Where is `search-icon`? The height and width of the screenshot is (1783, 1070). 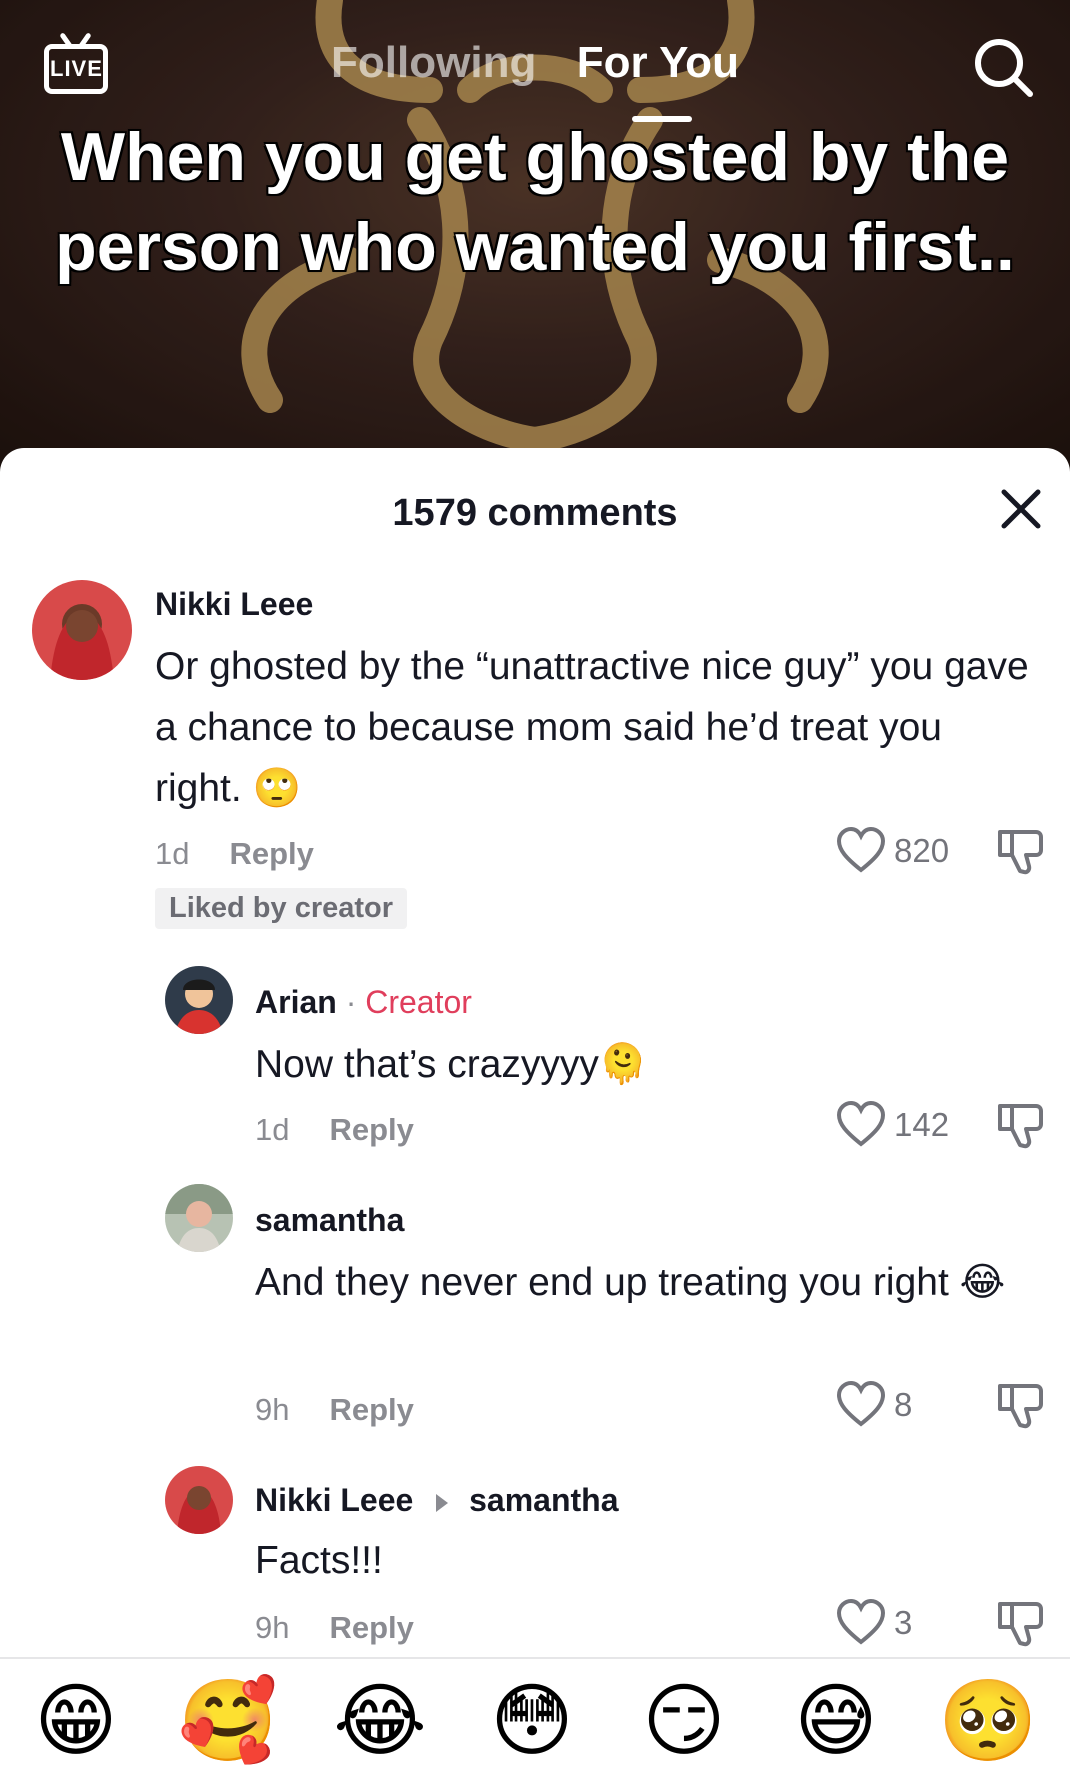
search-icon is located at coordinates (1004, 68).